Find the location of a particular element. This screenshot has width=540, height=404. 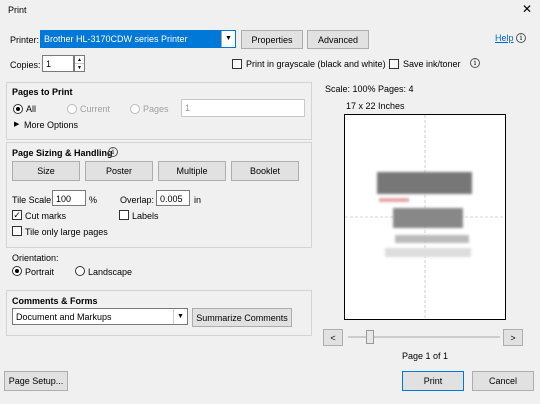

more-options-link: More Options is located at coordinates (51, 125).